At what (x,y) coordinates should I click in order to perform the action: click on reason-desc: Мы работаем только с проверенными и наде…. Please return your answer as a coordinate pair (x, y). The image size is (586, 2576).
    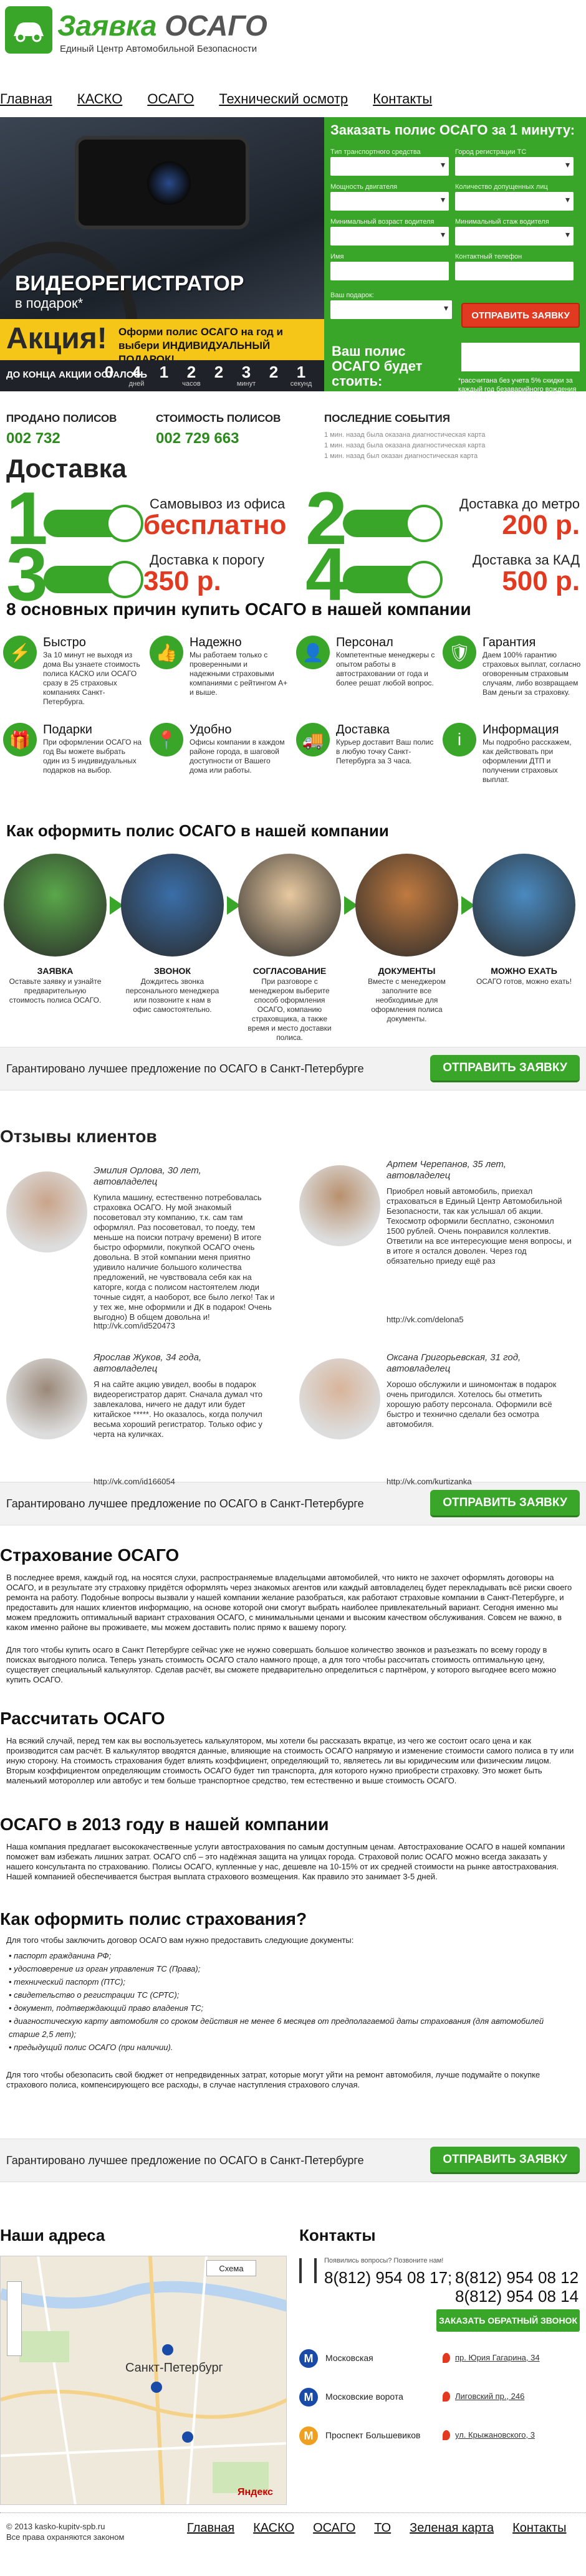
    Looking at the image, I should click on (239, 674).